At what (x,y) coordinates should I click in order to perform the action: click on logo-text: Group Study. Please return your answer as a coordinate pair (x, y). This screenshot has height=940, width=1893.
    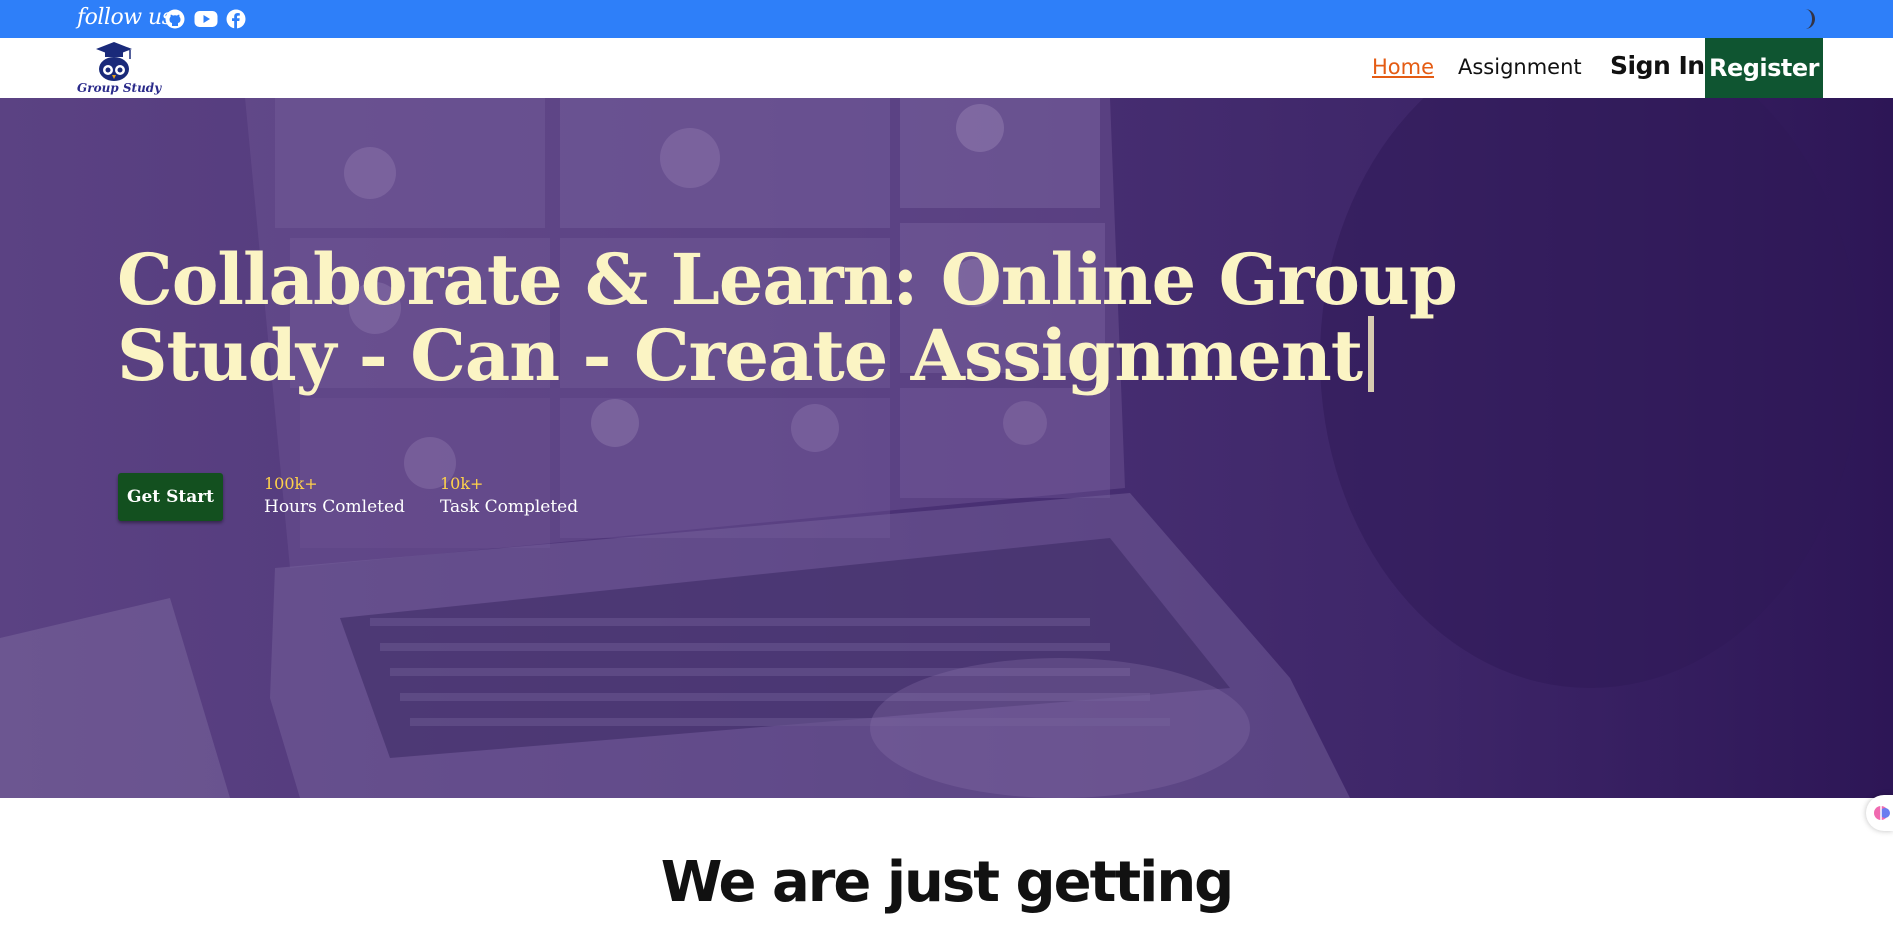
    Looking at the image, I should click on (119, 88).